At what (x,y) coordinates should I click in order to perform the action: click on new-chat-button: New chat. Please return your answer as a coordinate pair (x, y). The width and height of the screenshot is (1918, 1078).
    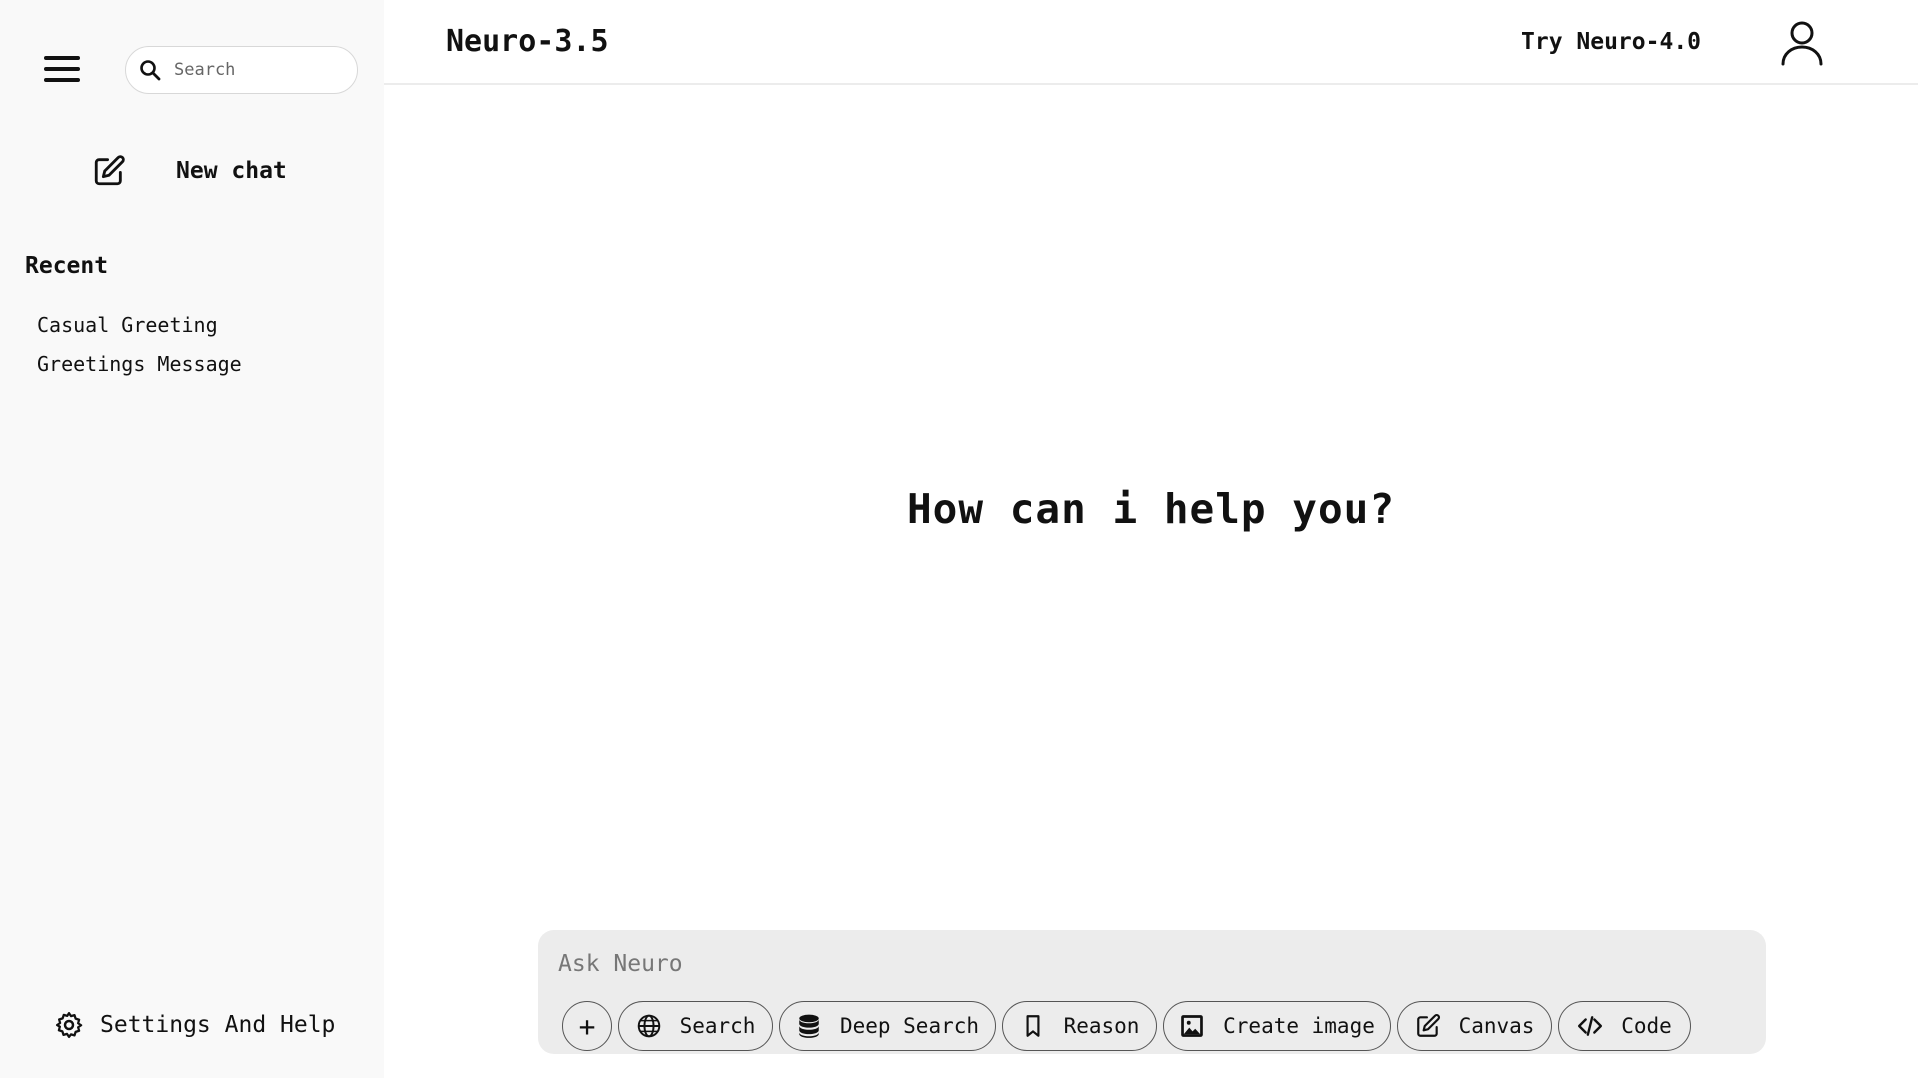
    Looking at the image, I should click on (189, 171).